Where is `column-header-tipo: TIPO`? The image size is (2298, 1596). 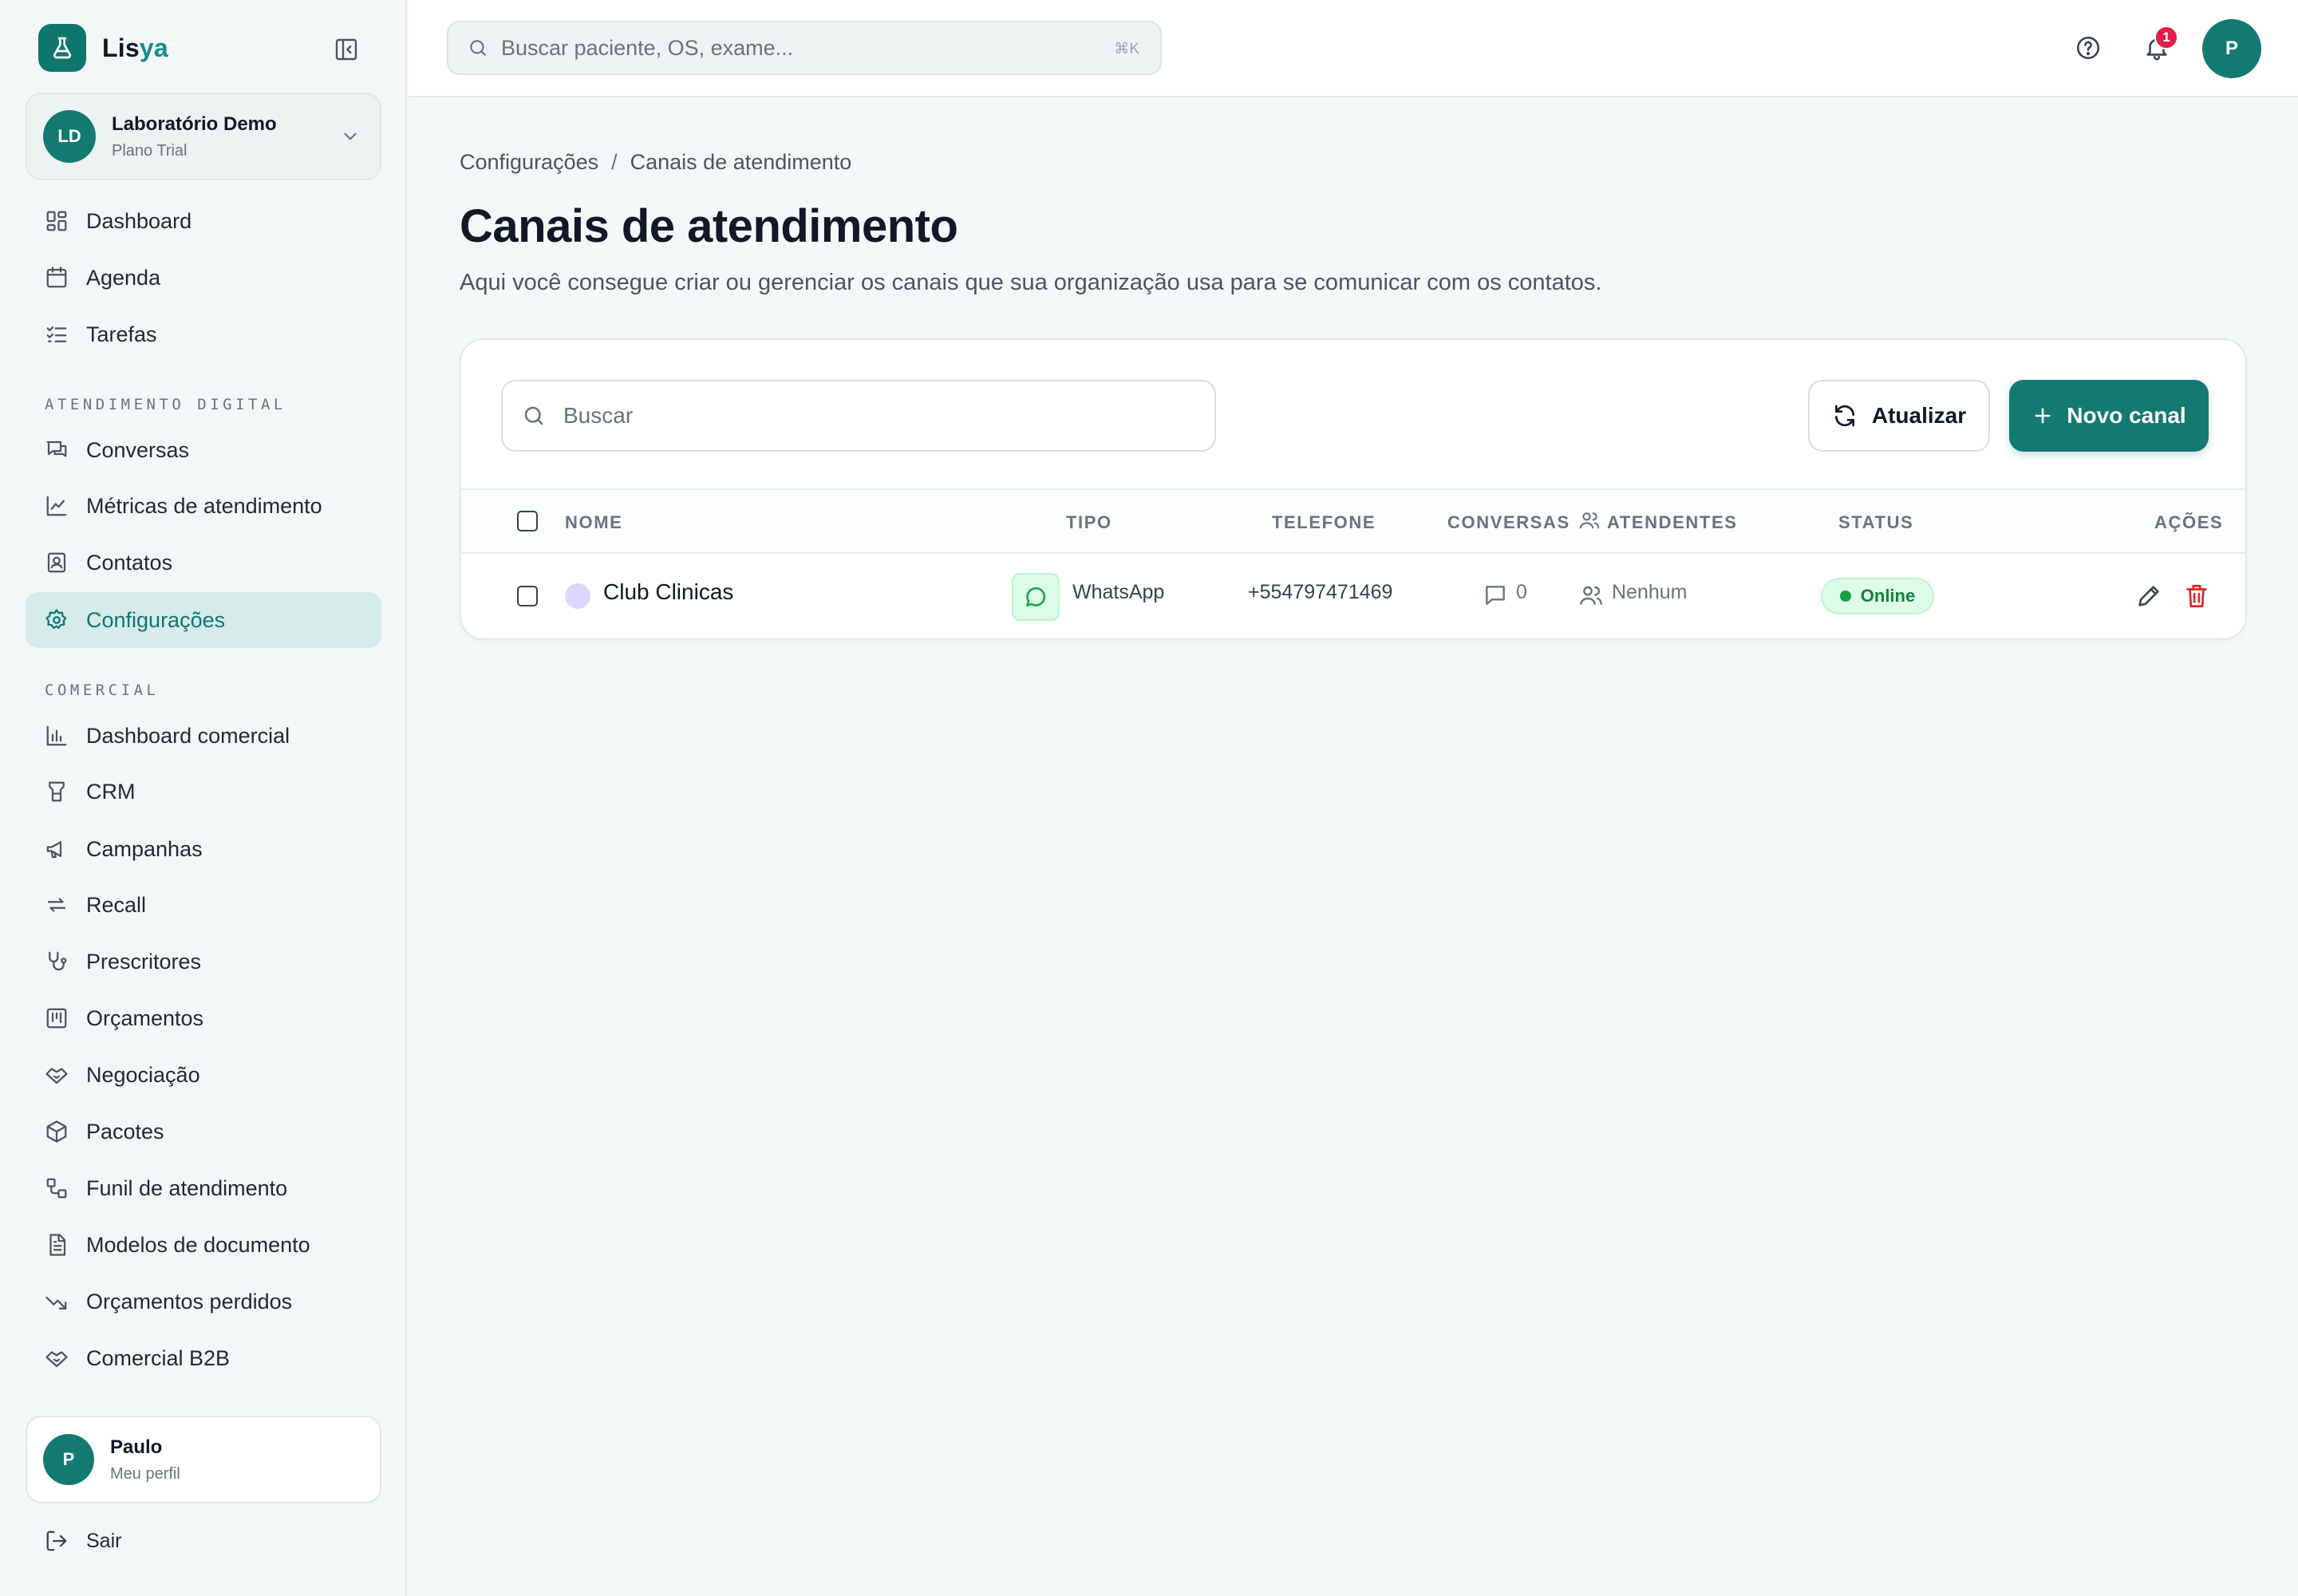
column-header-tipo: TIPO is located at coordinates (1089, 522).